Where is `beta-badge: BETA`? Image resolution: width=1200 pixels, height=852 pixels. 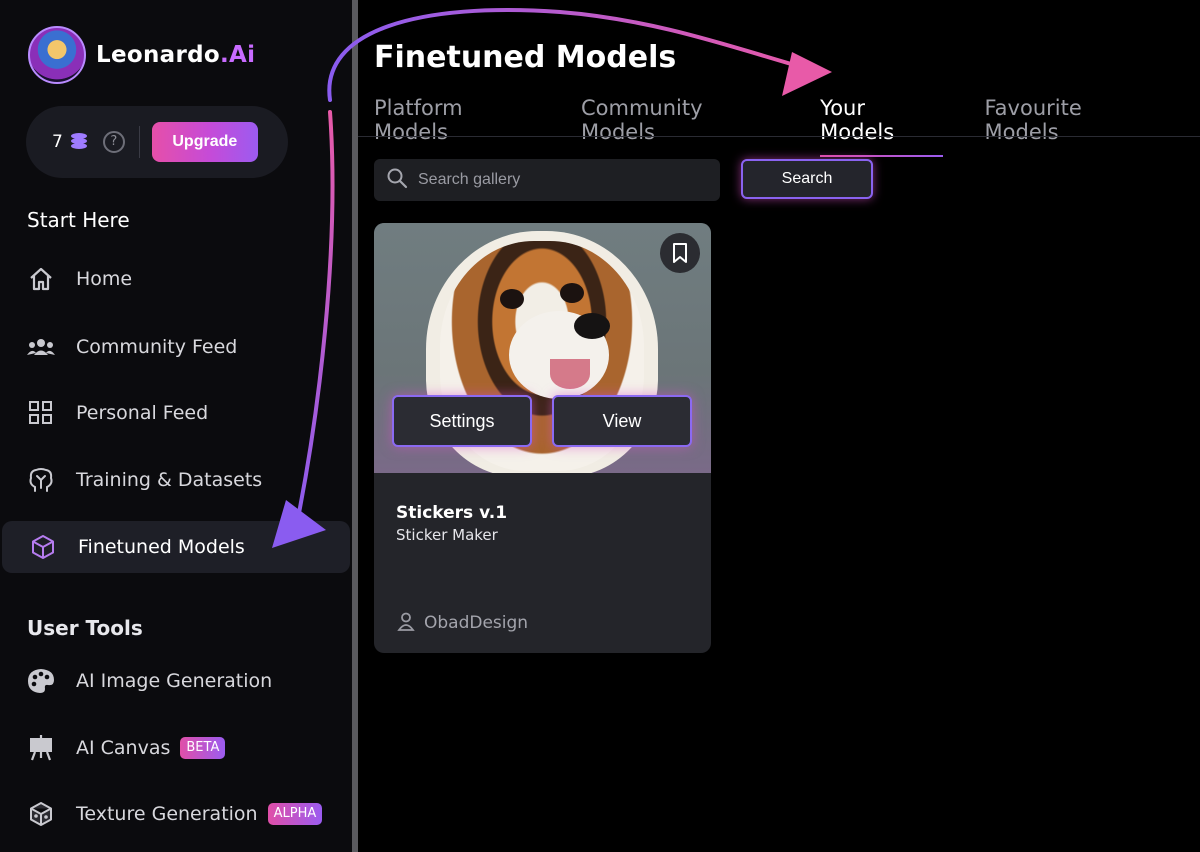
beta-badge: BETA is located at coordinates (203, 748).